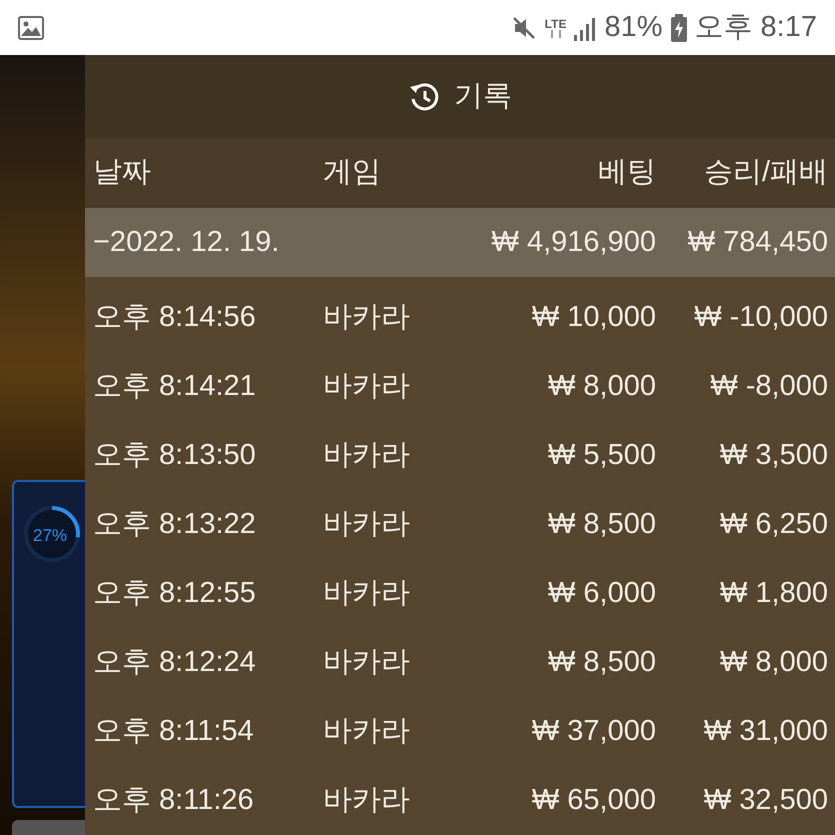 This screenshot has width=835, height=835. What do you see at coordinates (593, 731) in the screenshot?
I see `bet-cell-text: ₩ 37,000` at bounding box center [593, 731].